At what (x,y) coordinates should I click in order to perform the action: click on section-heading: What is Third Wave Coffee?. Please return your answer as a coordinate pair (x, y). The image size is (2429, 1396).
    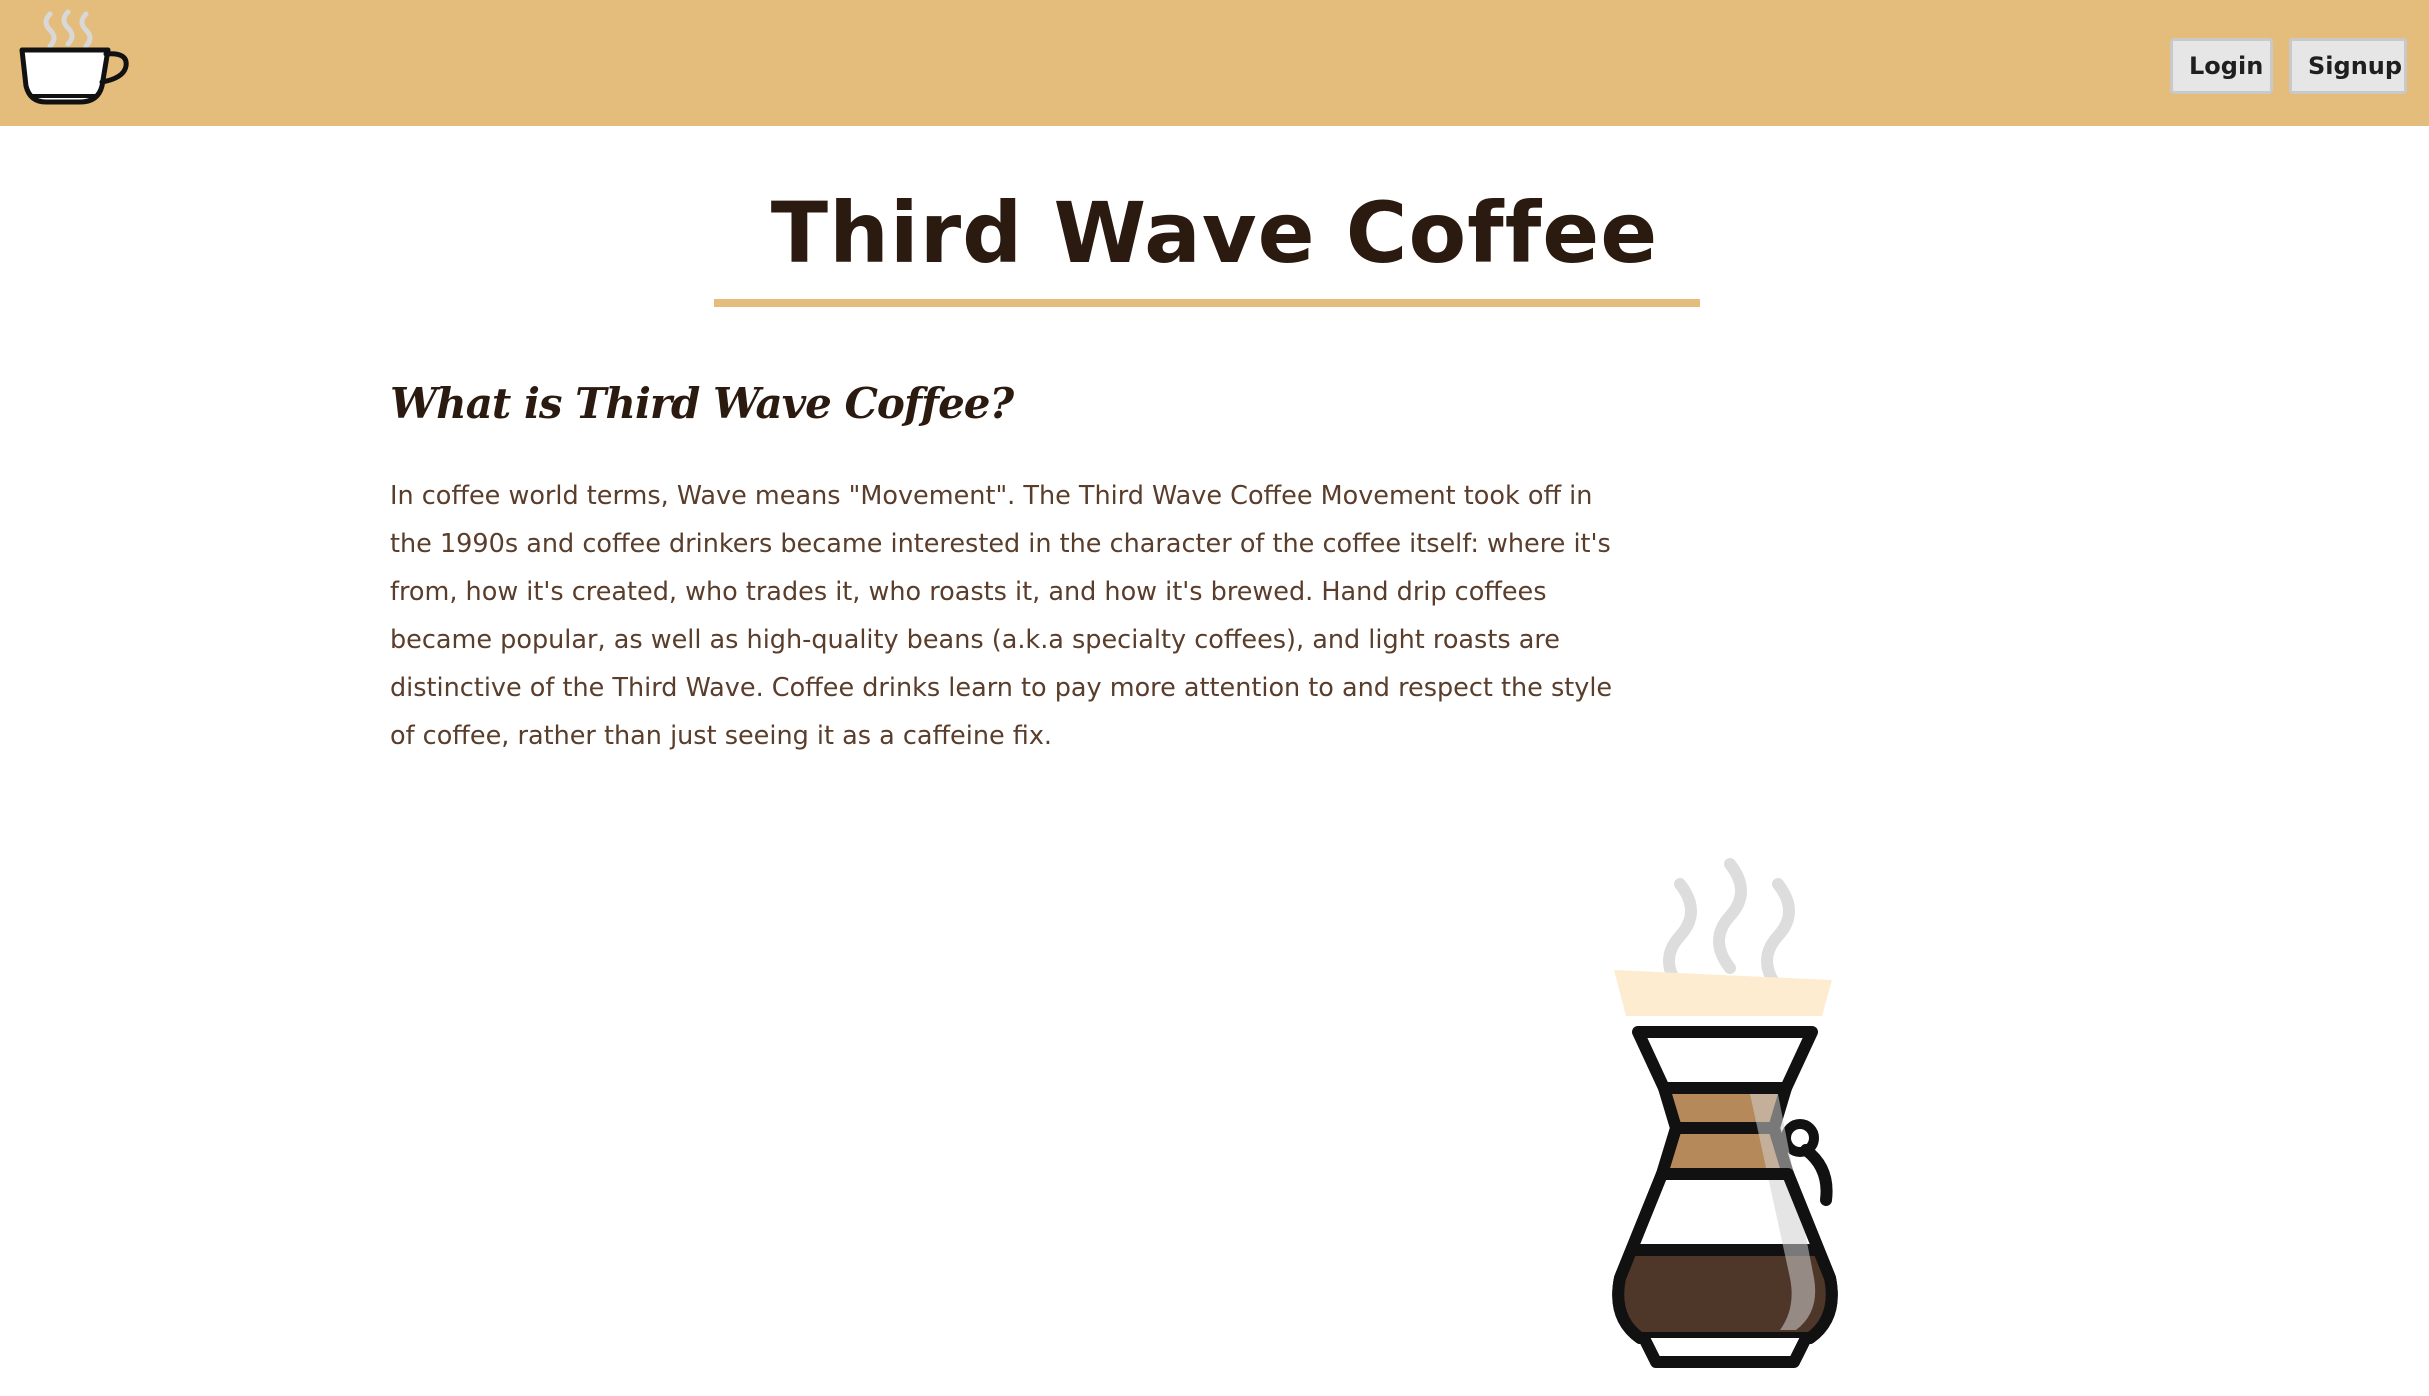
    Looking at the image, I should click on (702, 403).